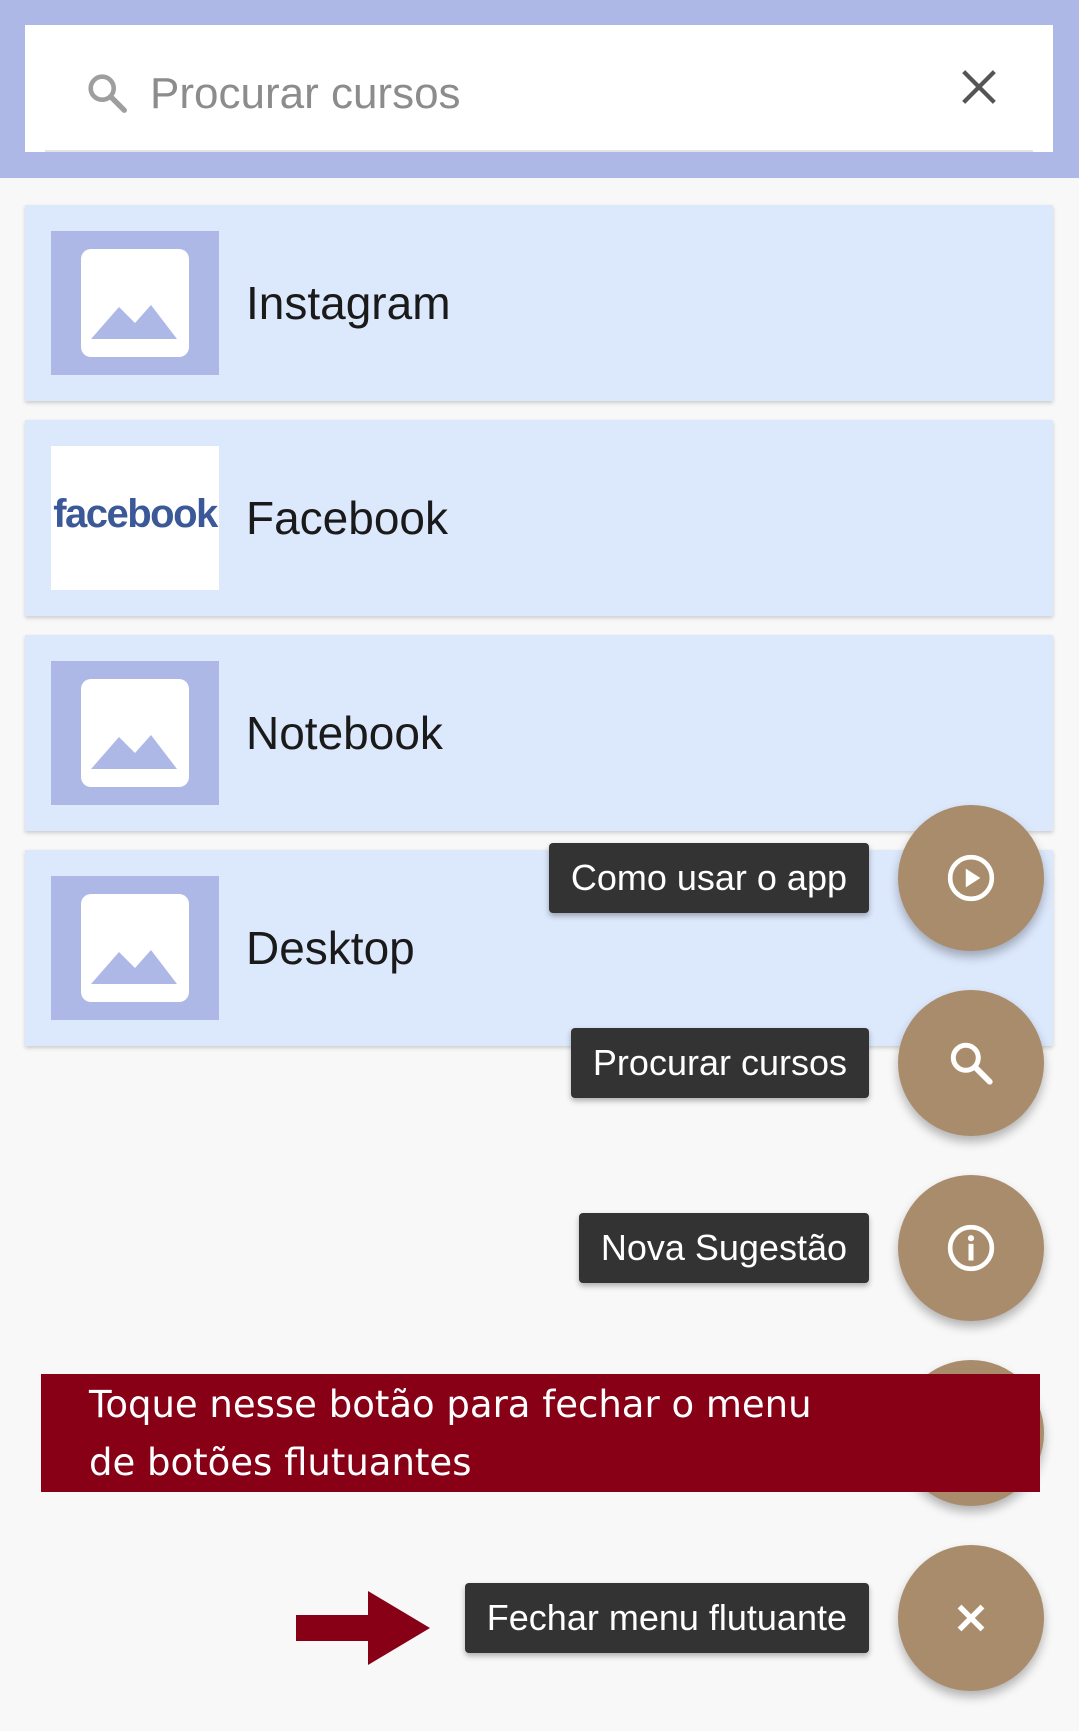 The height and width of the screenshot is (1731, 1079). I want to click on new-suggestion-button, so click(971, 1248).